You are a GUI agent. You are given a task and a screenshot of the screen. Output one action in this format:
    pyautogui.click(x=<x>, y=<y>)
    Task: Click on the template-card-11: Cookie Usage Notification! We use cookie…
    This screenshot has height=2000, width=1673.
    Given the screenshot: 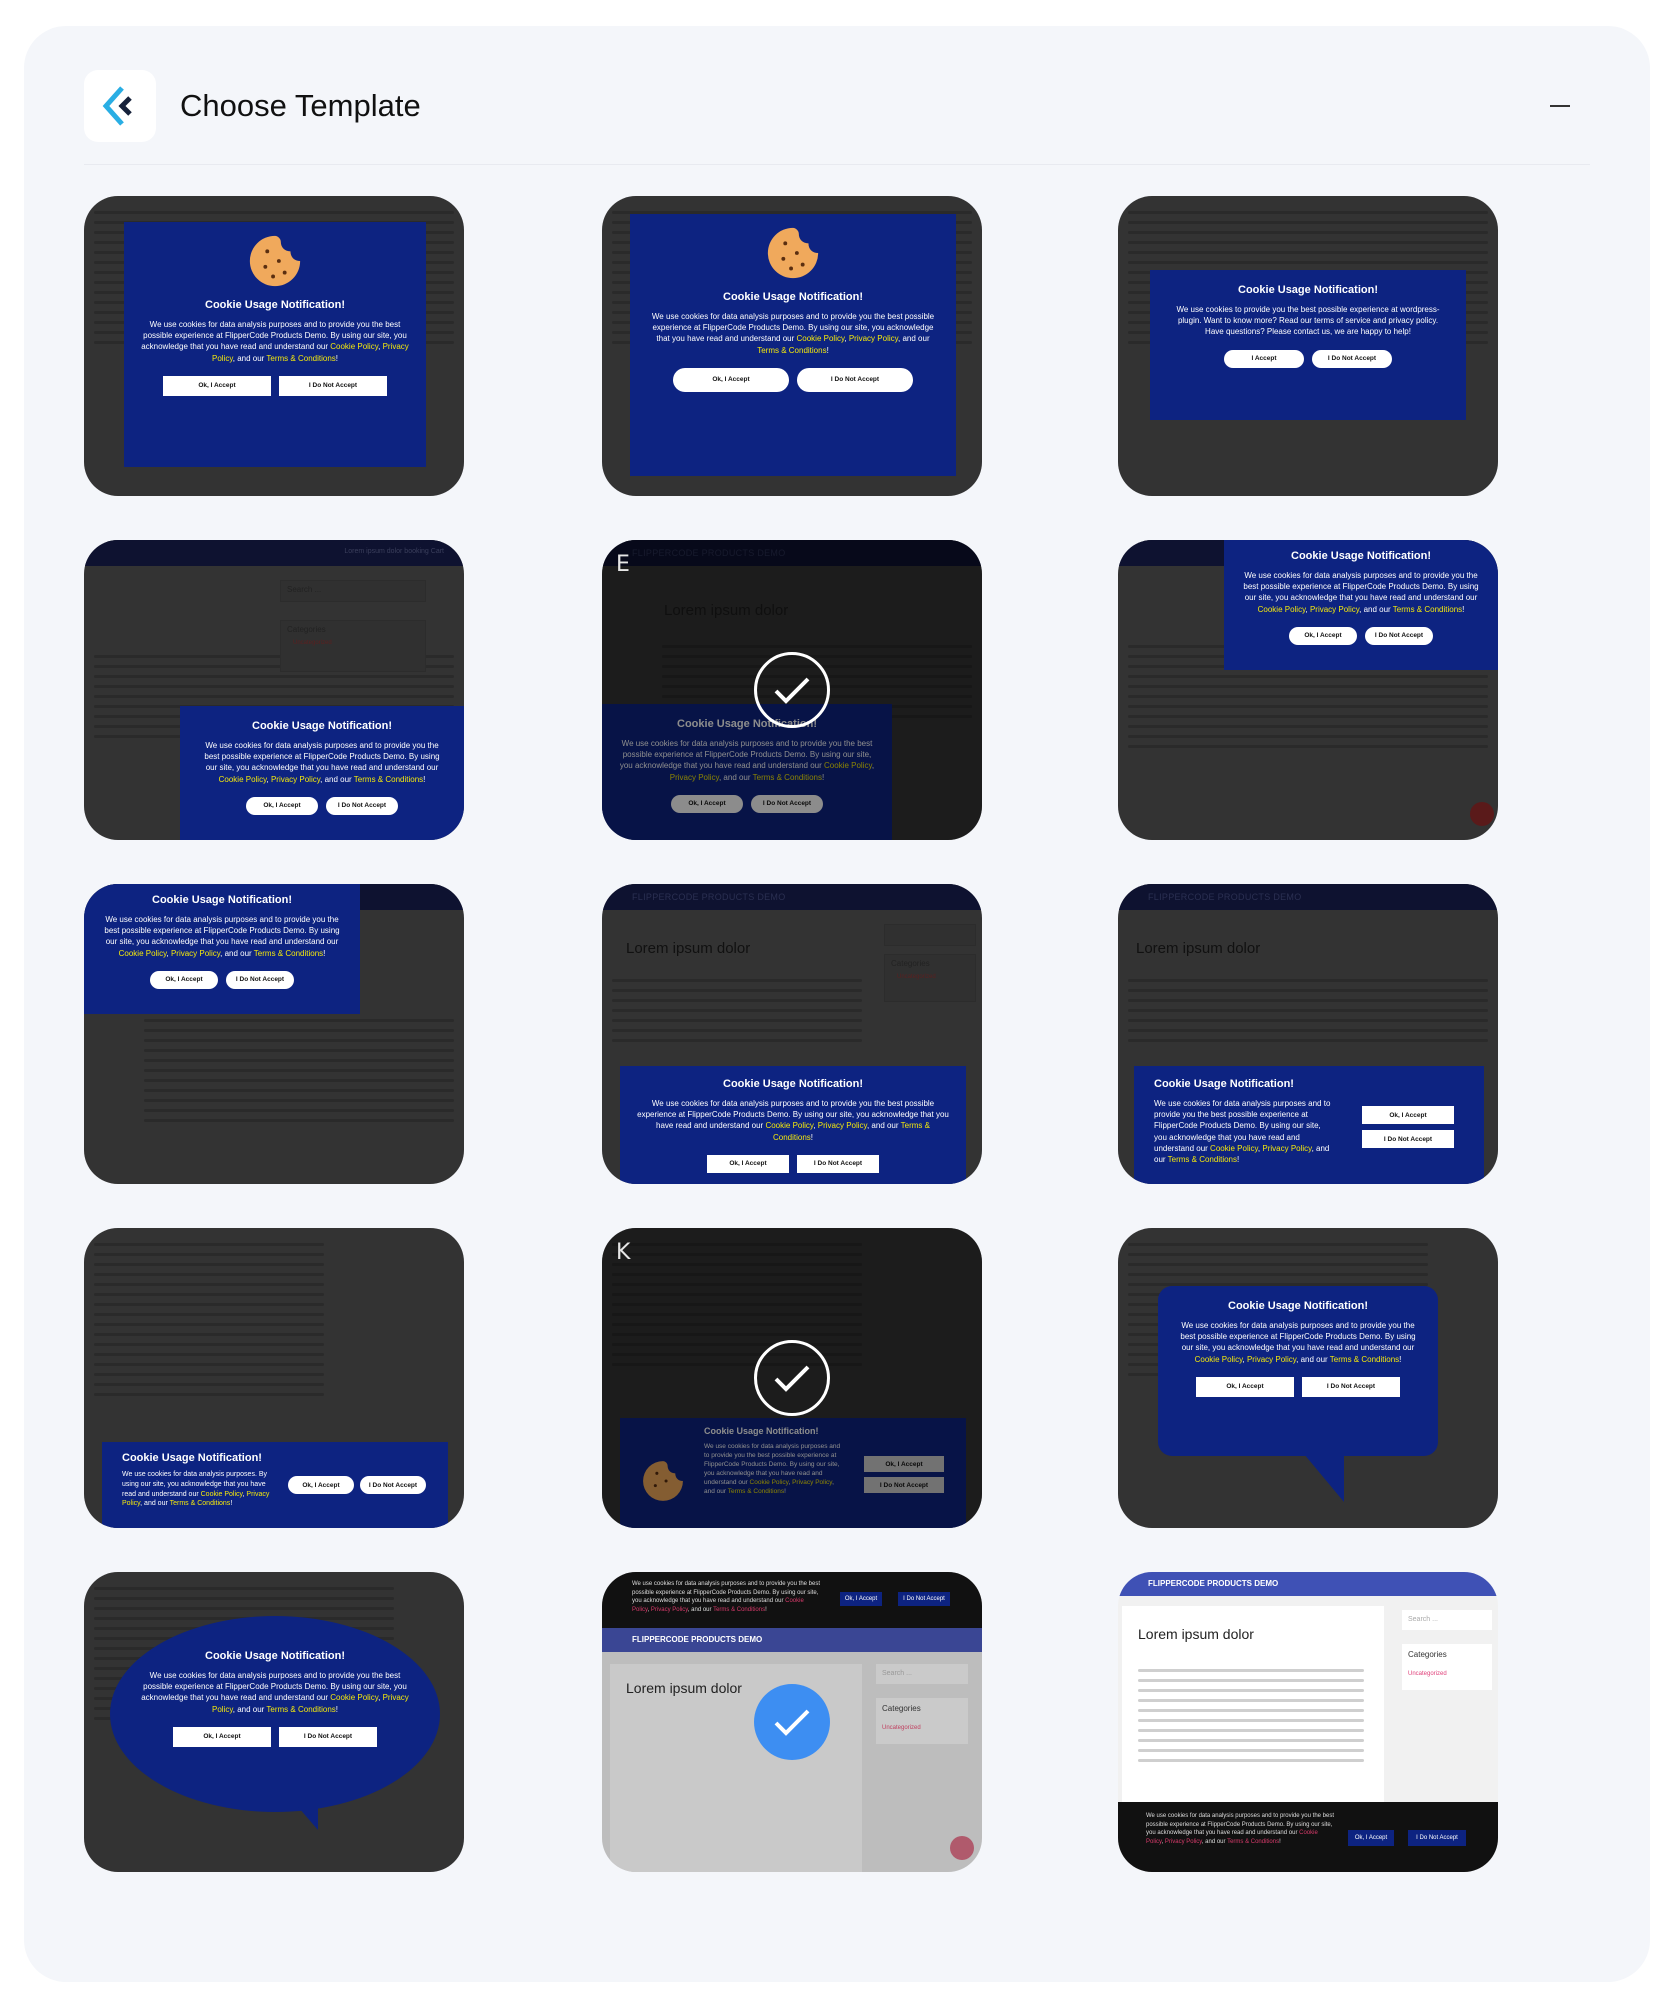 What is the action you would take?
    pyautogui.click(x=792, y=1378)
    